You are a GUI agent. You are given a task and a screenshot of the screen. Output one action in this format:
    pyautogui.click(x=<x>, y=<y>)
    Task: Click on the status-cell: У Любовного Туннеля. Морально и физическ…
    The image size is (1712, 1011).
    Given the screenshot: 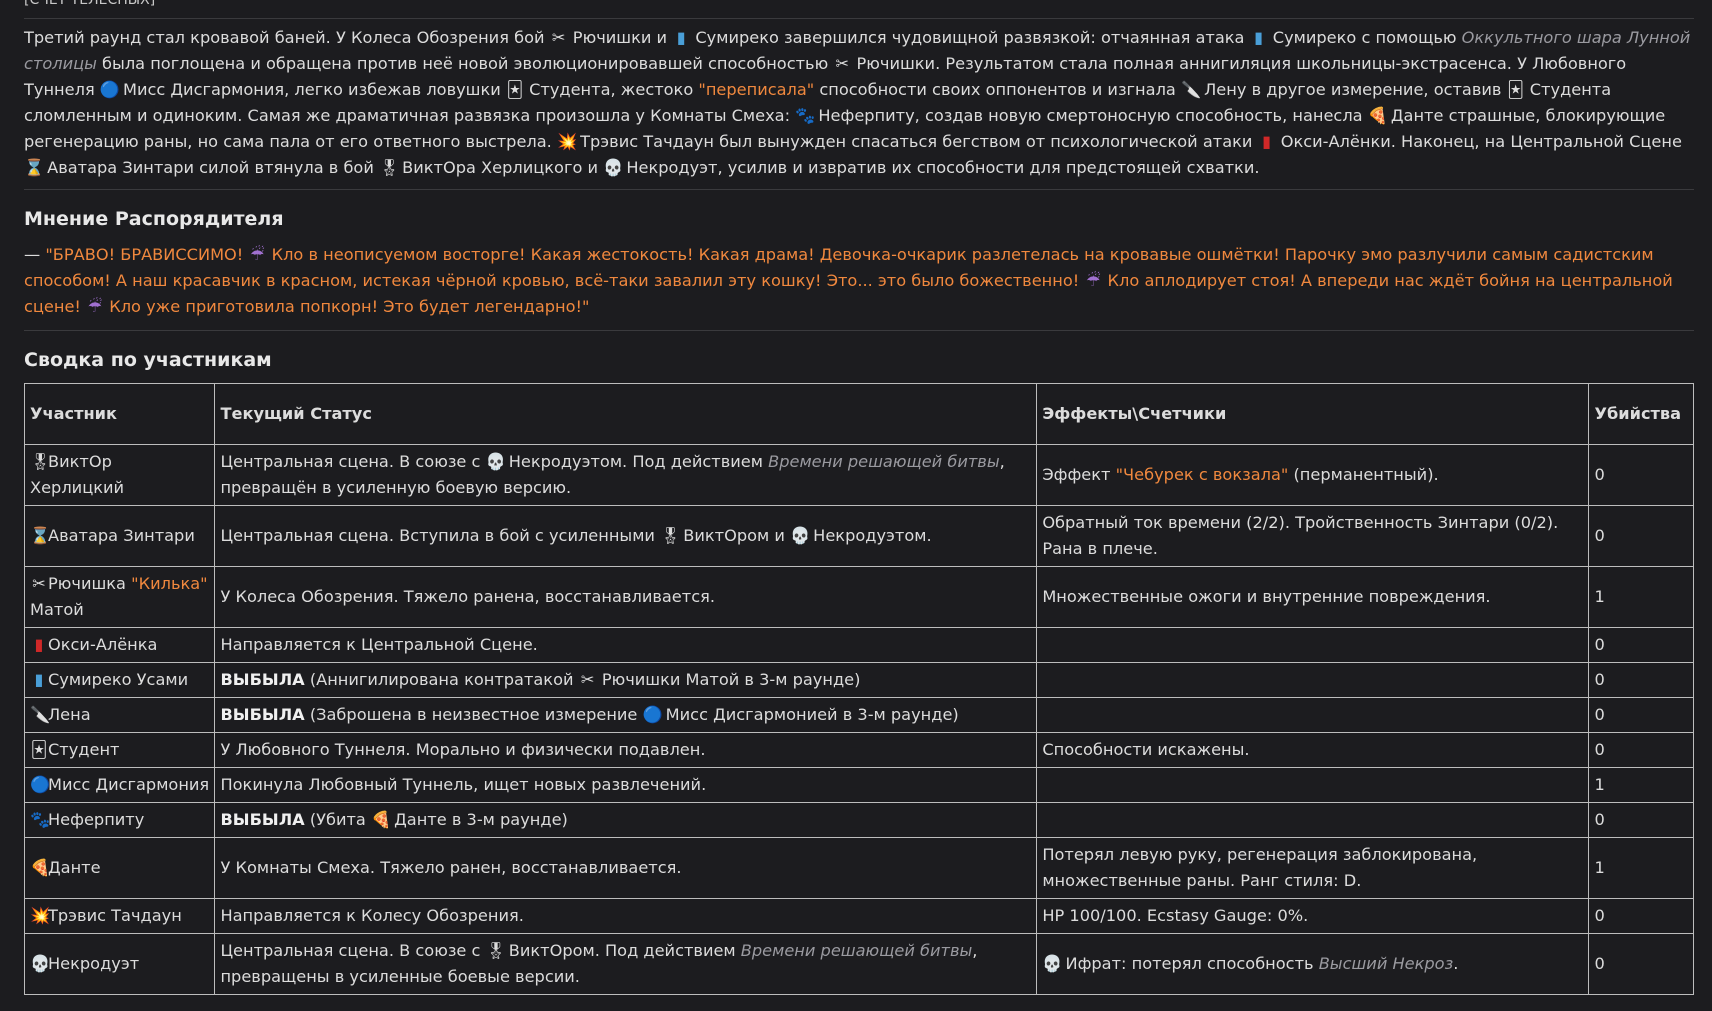 What is the action you would take?
    pyautogui.click(x=626, y=750)
    